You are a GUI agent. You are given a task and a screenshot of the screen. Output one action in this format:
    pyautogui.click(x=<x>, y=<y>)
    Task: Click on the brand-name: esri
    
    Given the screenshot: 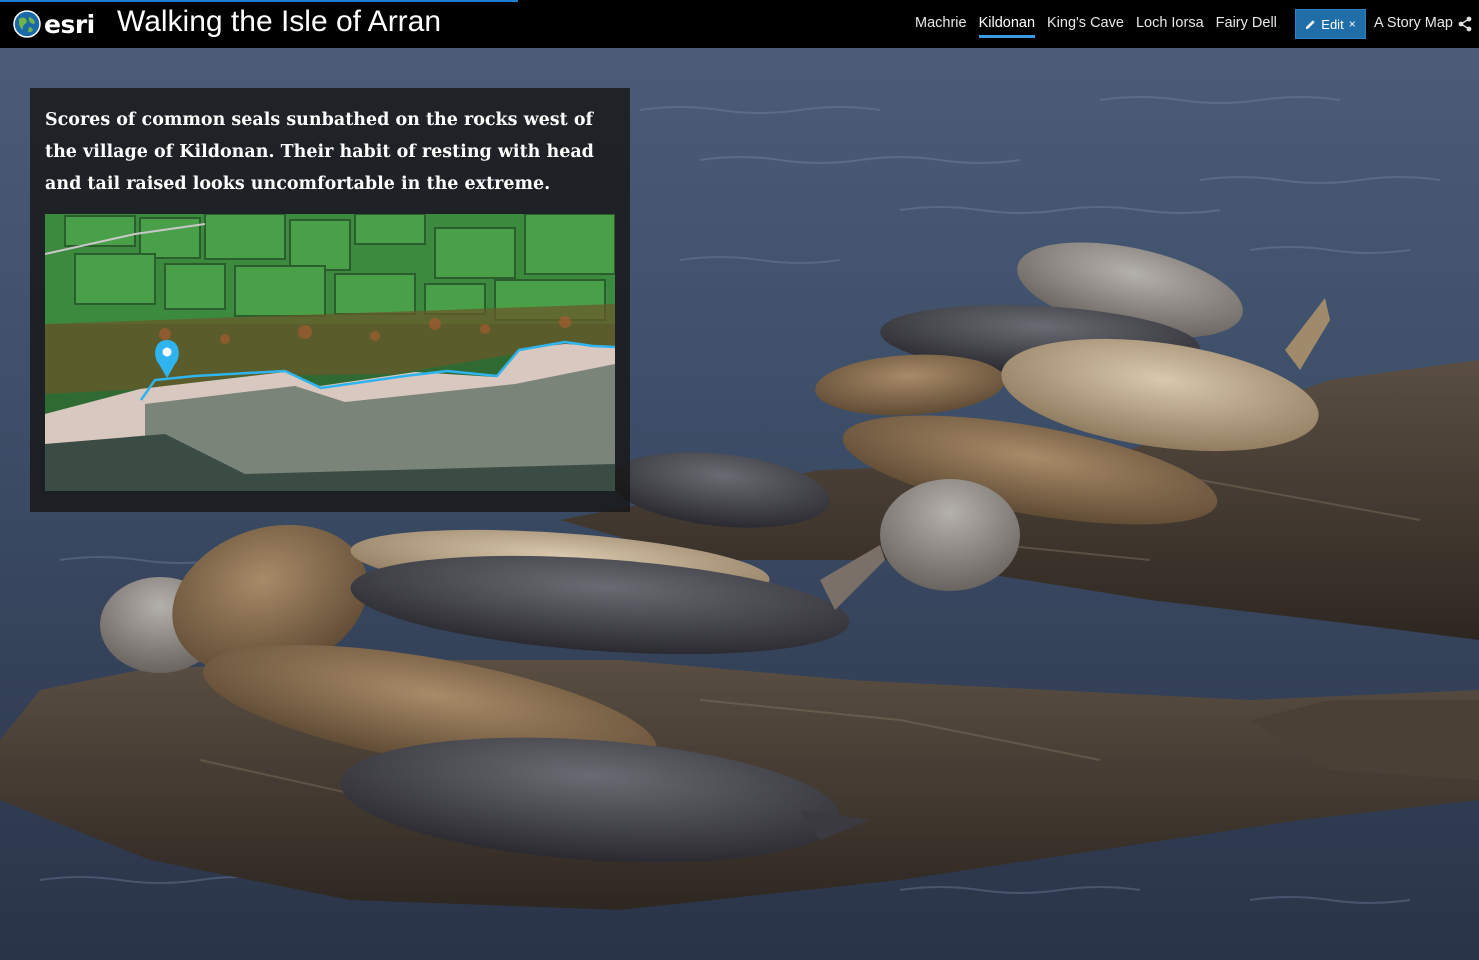 What is the action you would take?
    pyautogui.click(x=69, y=24)
    